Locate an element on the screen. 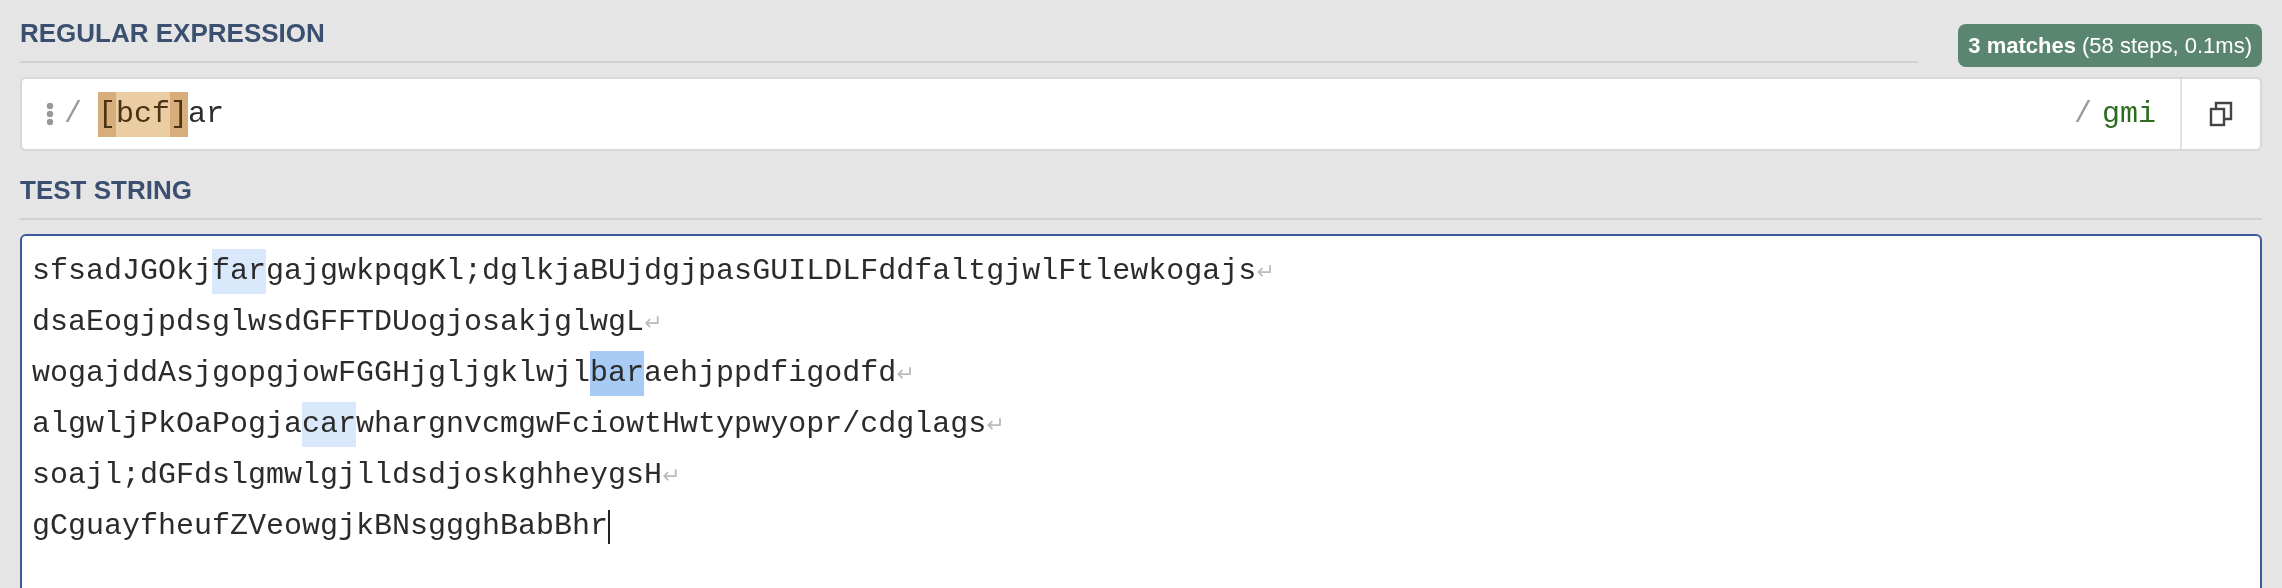 The image size is (2282, 588). section-heading: TEST STRING is located at coordinates (106, 190).